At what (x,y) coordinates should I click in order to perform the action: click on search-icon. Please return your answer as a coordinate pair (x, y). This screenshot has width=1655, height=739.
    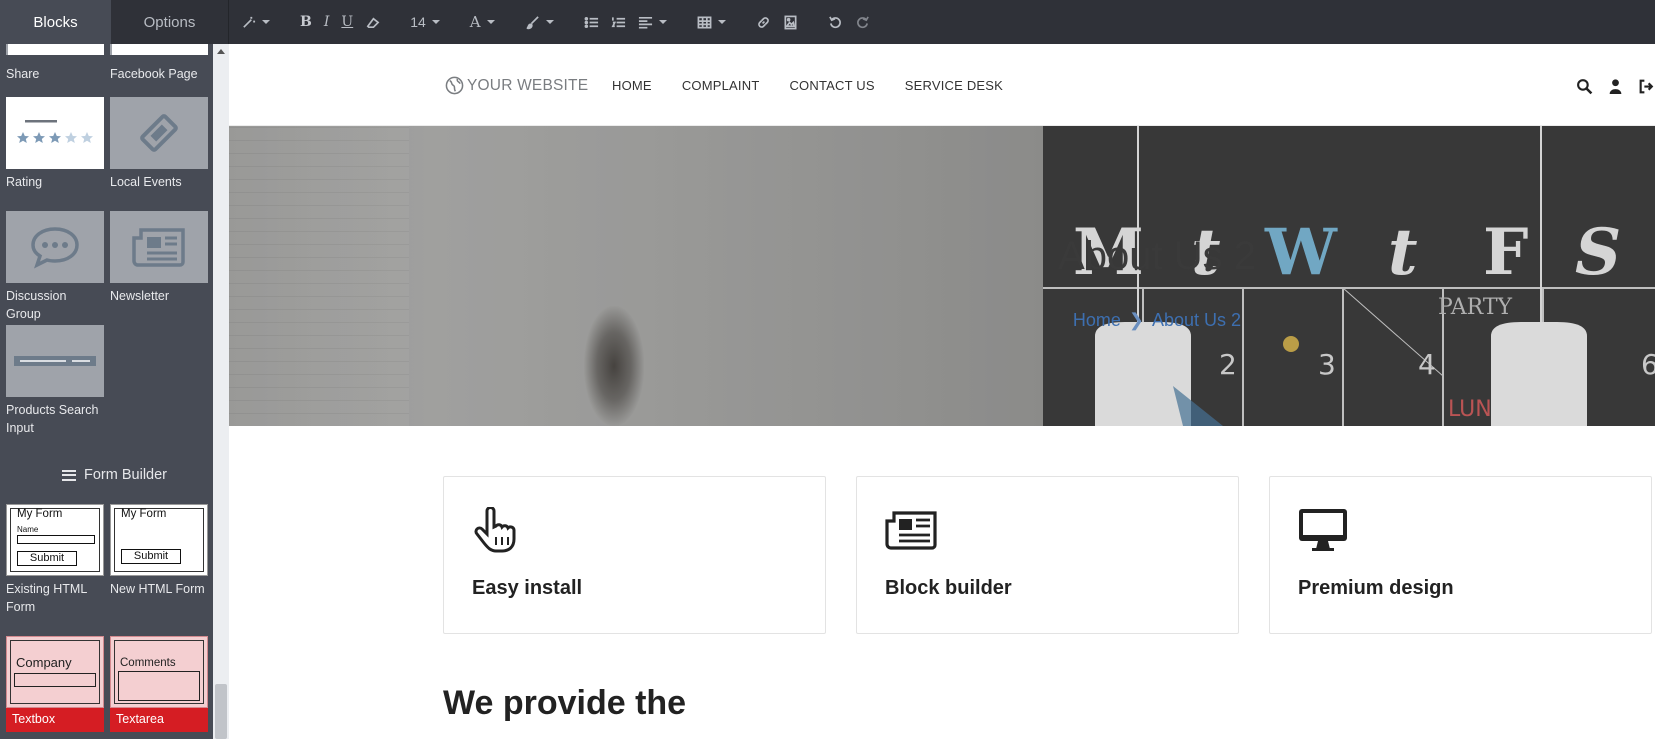
    Looking at the image, I should click on (1584, 86).